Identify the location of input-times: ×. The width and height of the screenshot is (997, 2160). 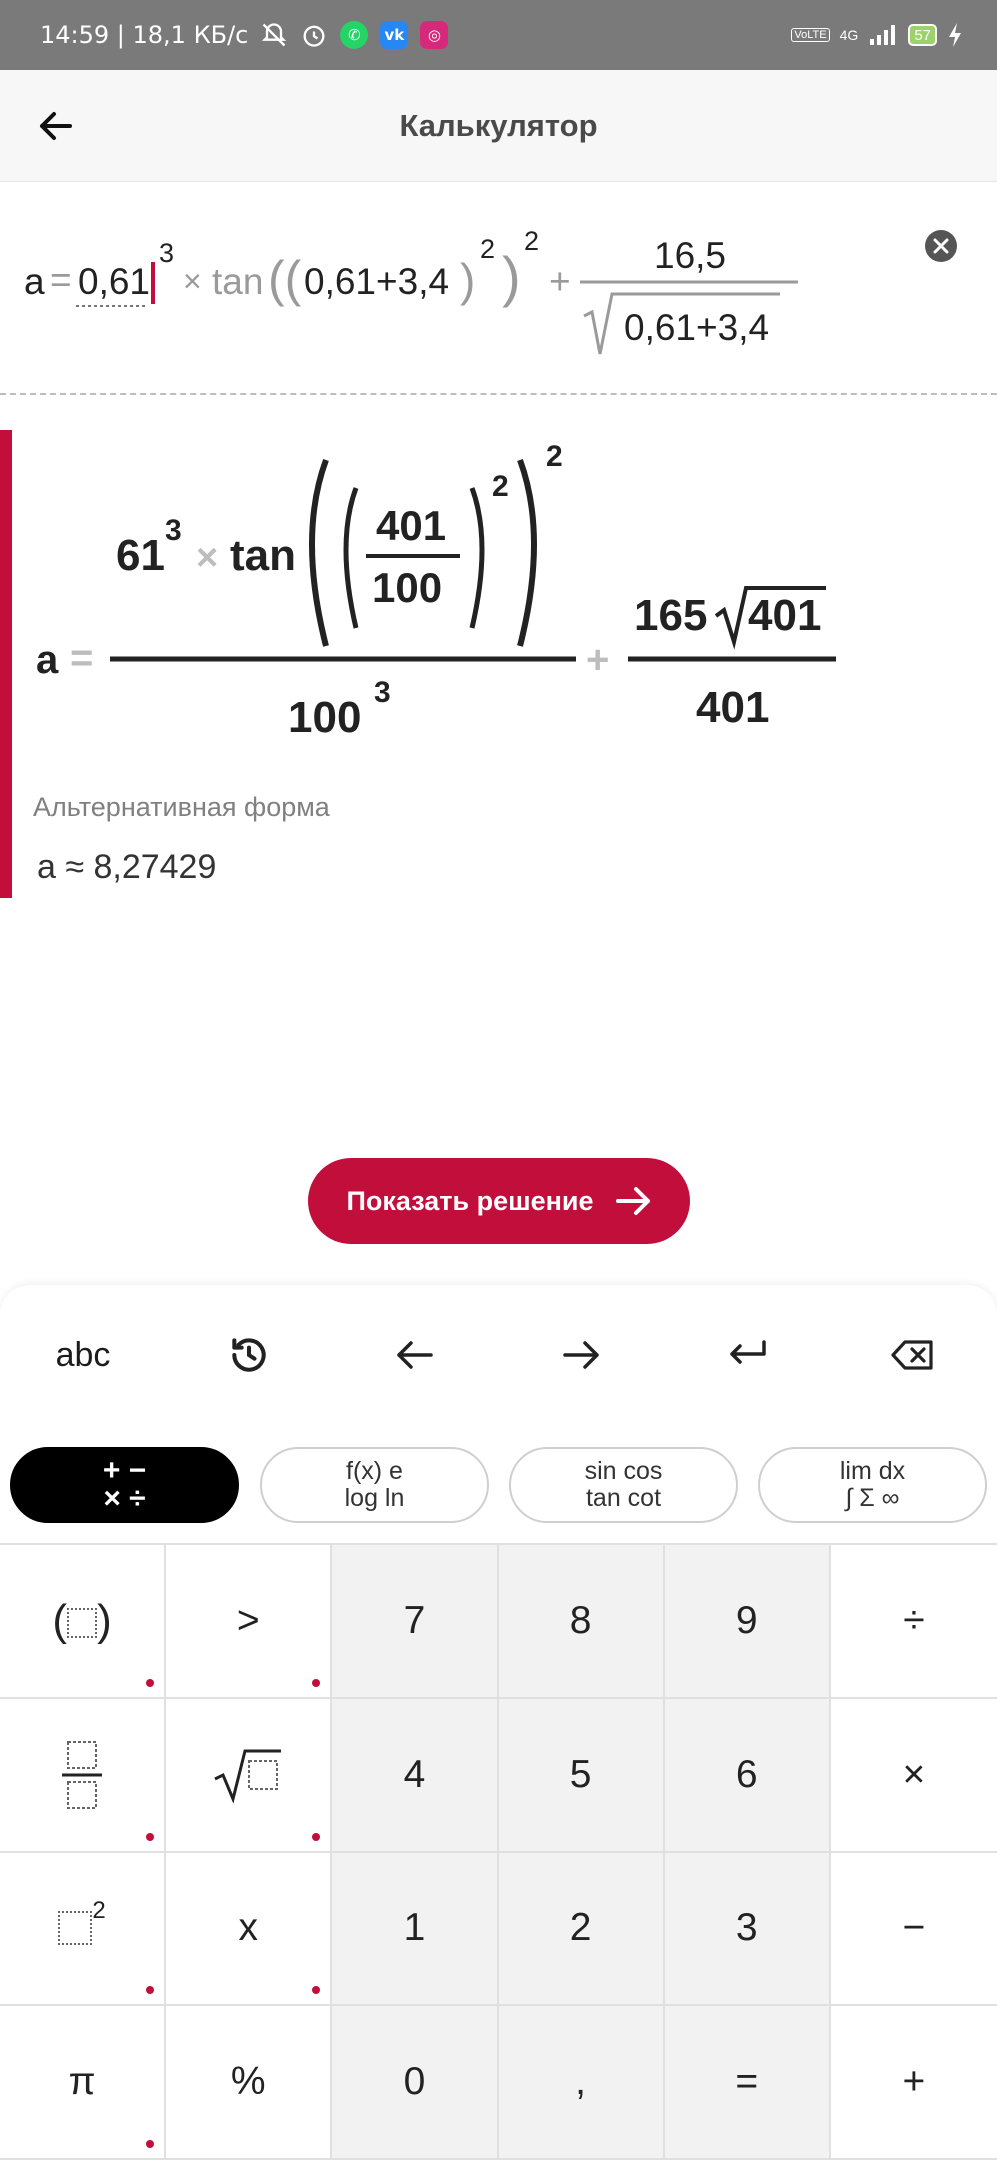
(192, 281).